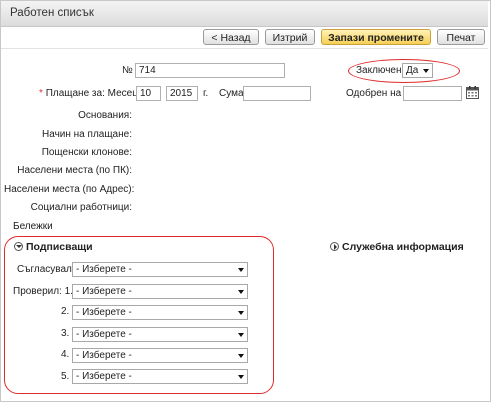 This screenshot has height=402, width=491. I want to click on checked-1-select-value: - Изберете -, so click(104, 291).